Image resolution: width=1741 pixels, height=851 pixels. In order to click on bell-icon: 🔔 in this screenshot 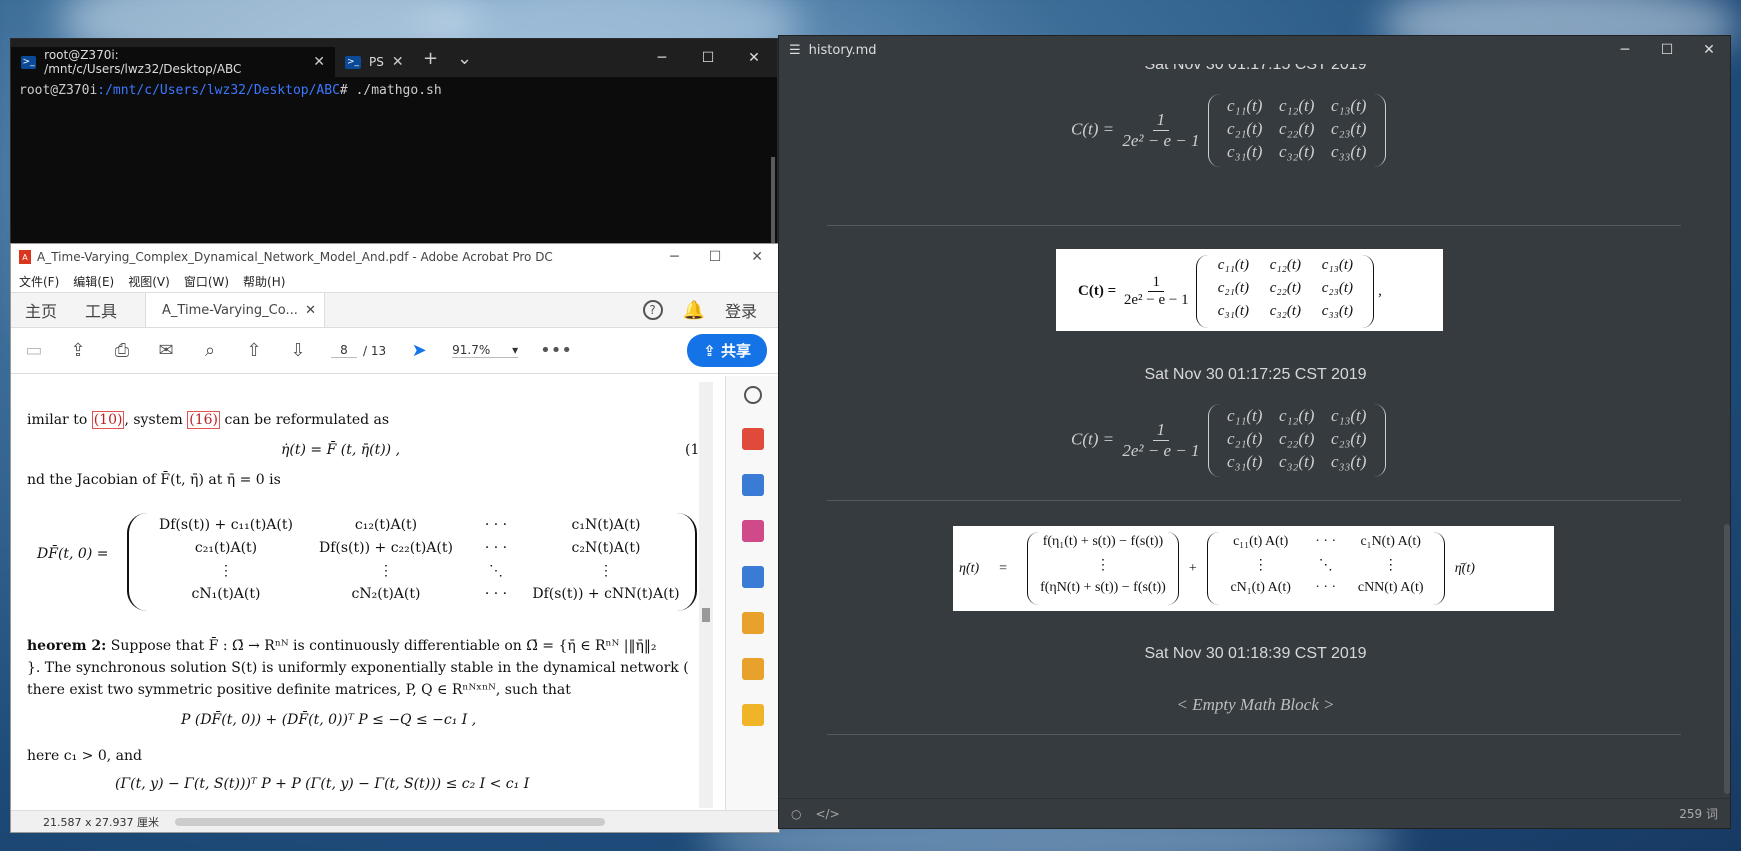, I will do `click(694, 310)`.